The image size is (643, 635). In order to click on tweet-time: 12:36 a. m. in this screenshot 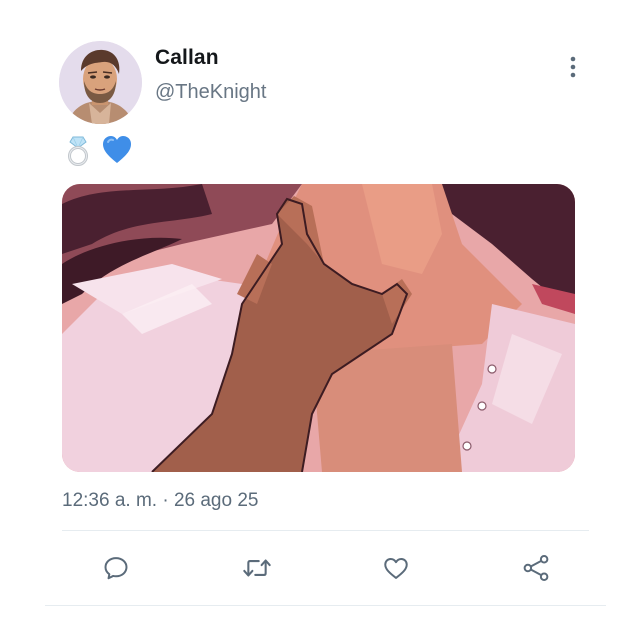, I will do `click(110, 500)`.